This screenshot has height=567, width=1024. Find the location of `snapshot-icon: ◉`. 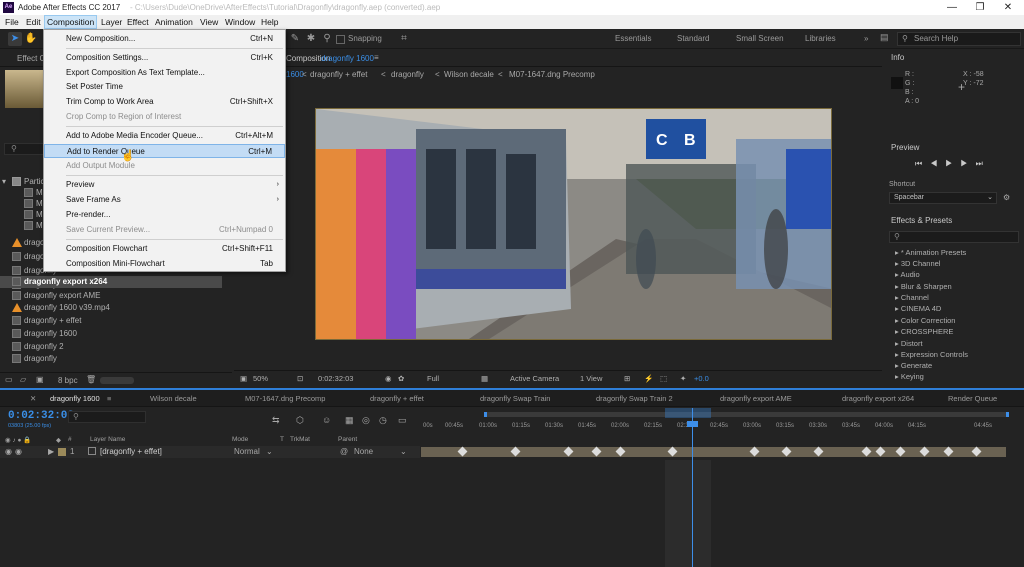

snapshot-icon: ◉ is located at coordinates (388, 378).